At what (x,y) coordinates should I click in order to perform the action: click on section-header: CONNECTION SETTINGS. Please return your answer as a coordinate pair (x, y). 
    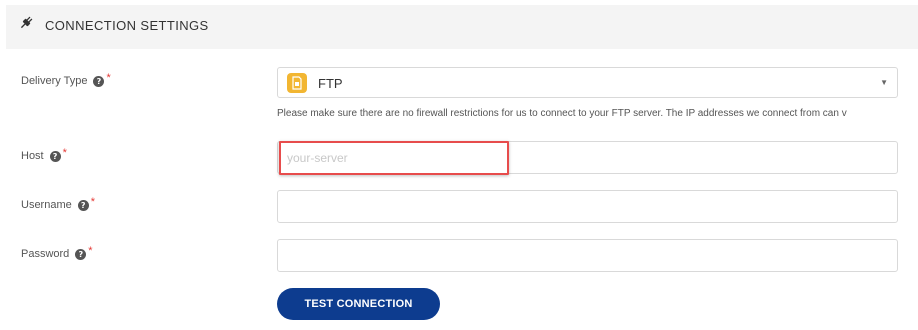
    Looking at the image, I should click on (462, 27).